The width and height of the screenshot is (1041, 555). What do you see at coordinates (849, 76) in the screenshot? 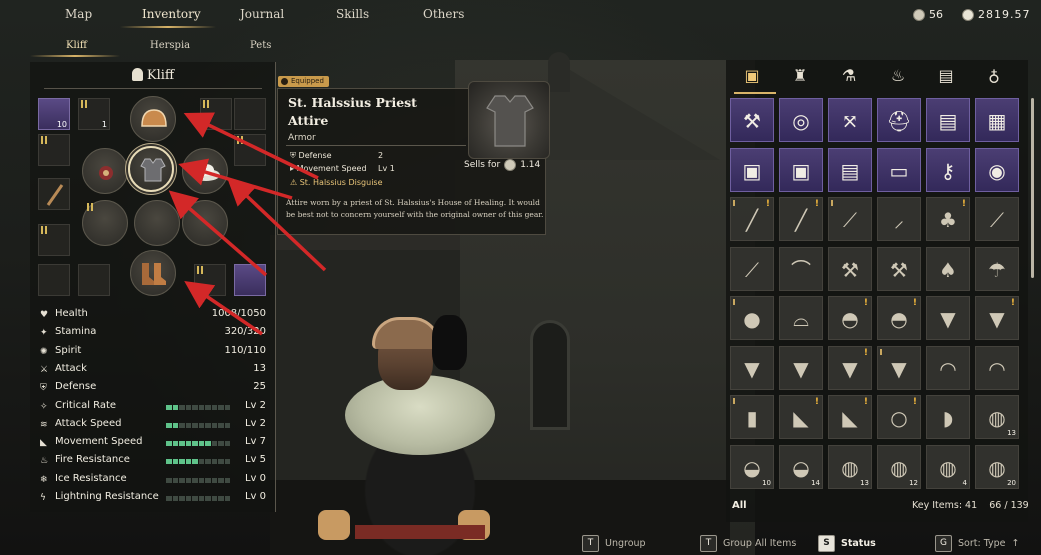
I see `potion-icon: ⚗` at bounding box center [849, 76].